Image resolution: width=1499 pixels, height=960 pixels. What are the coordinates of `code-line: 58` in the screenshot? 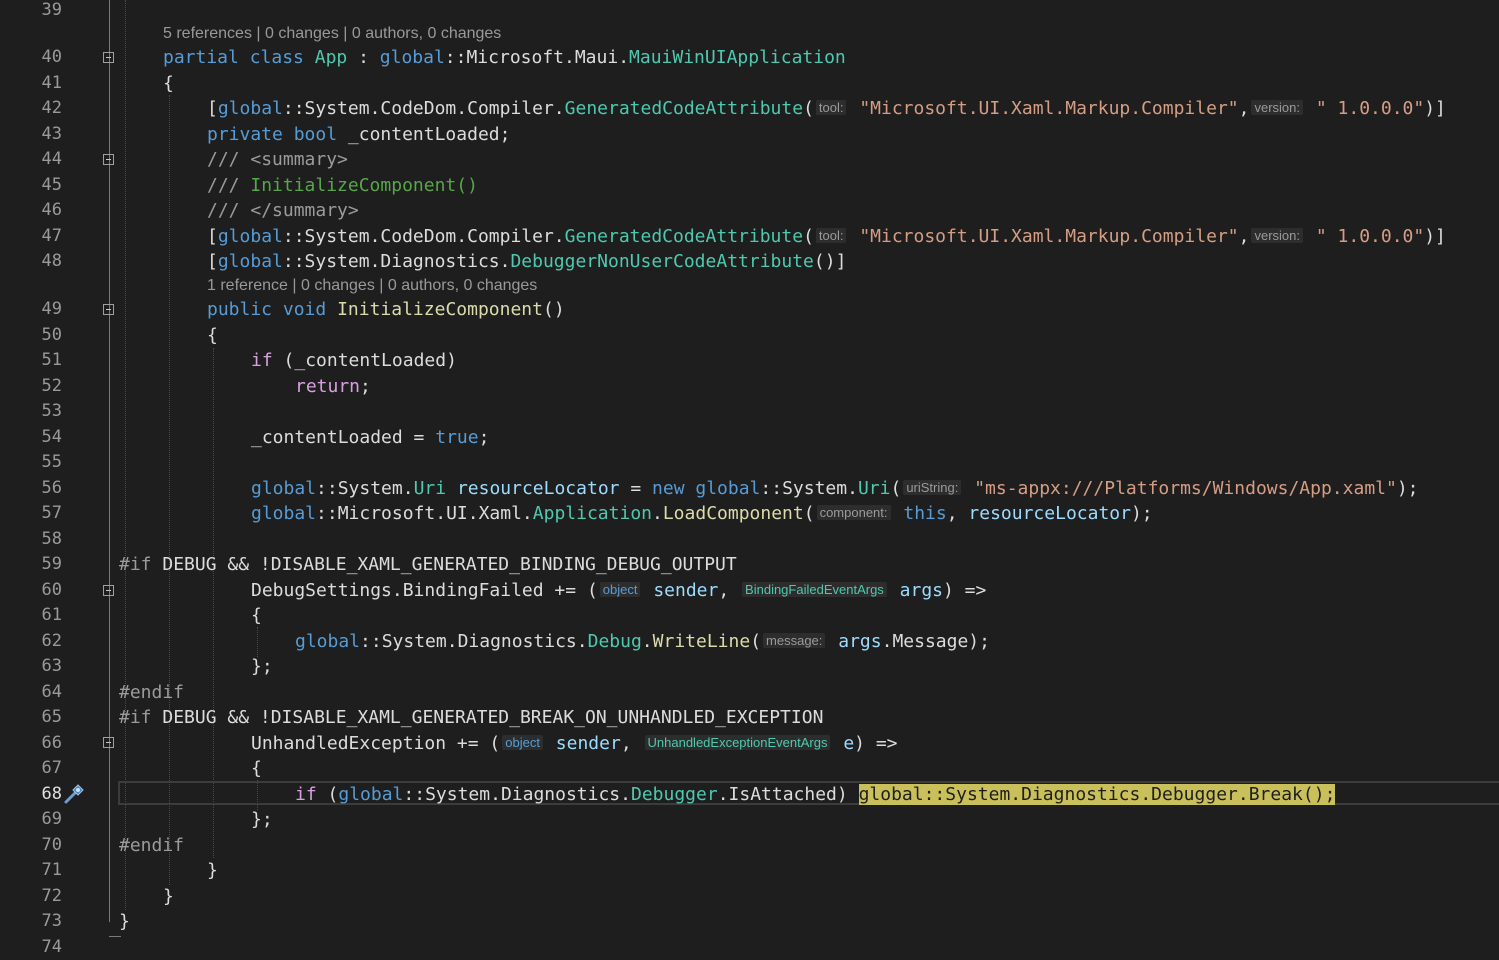 It's located at (749, 539).